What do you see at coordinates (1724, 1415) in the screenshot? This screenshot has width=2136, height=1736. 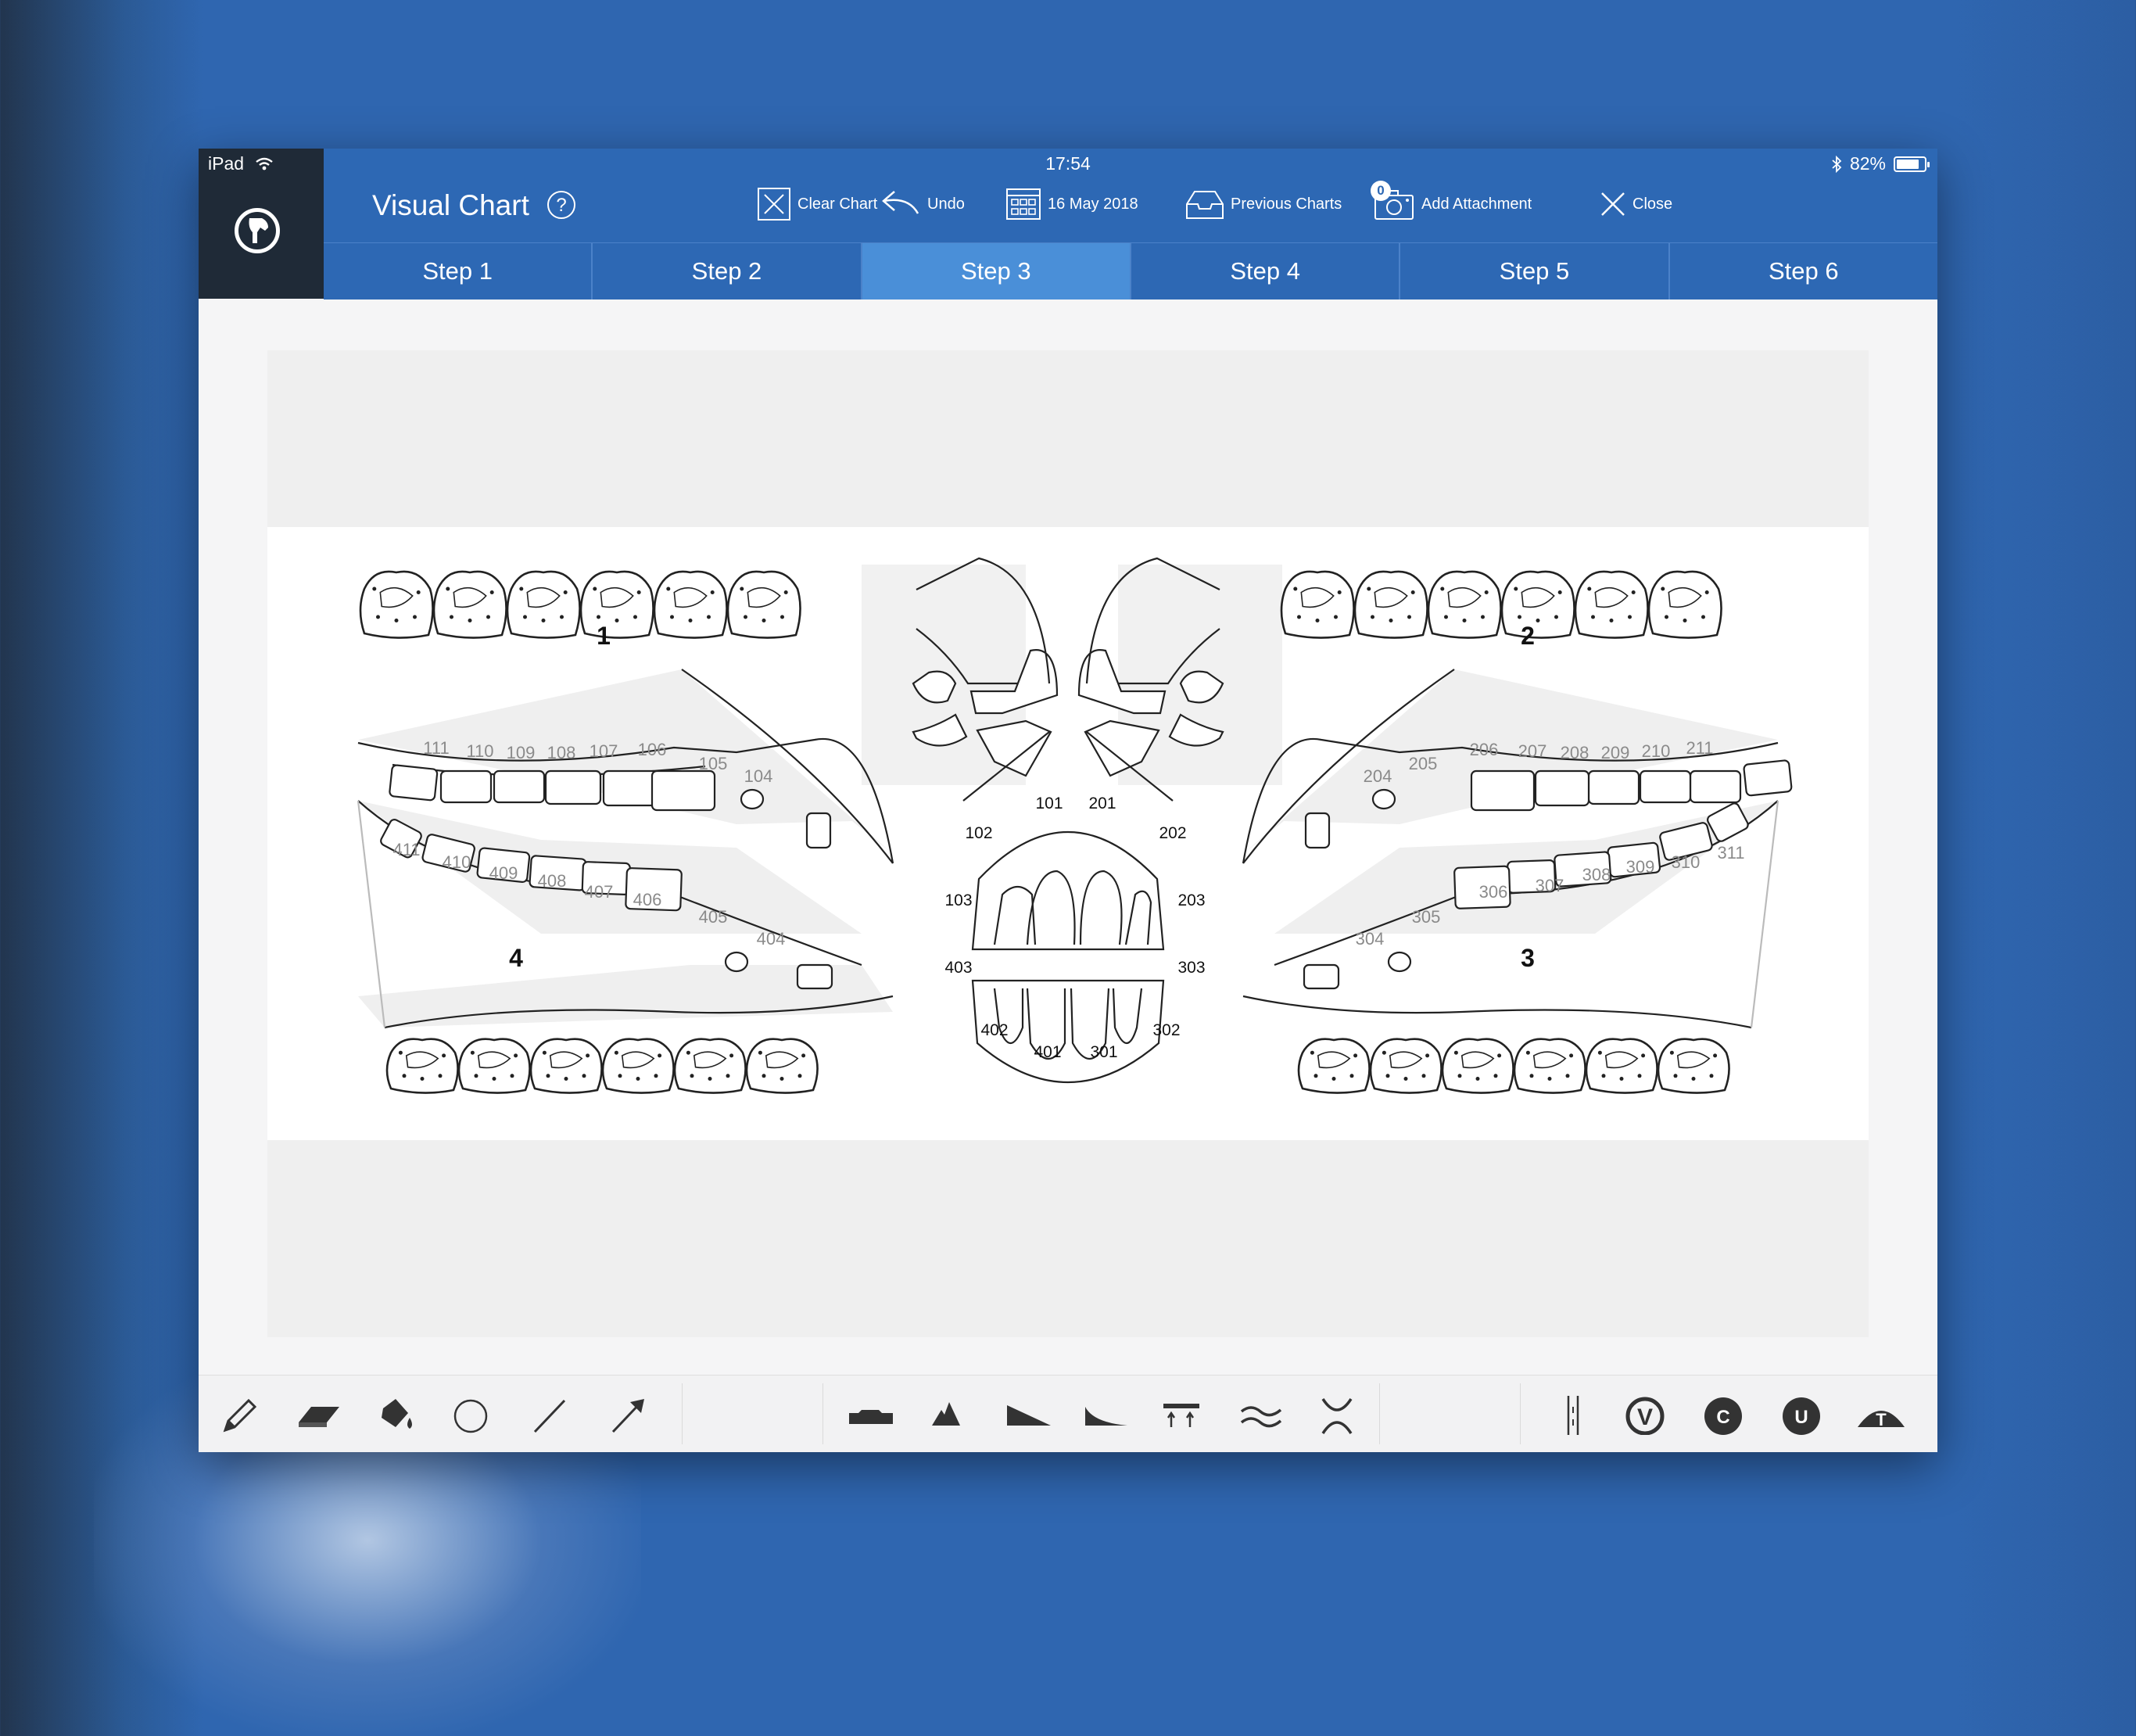 I see `marker-c-button: C` at bounding box center [1724, 1415].